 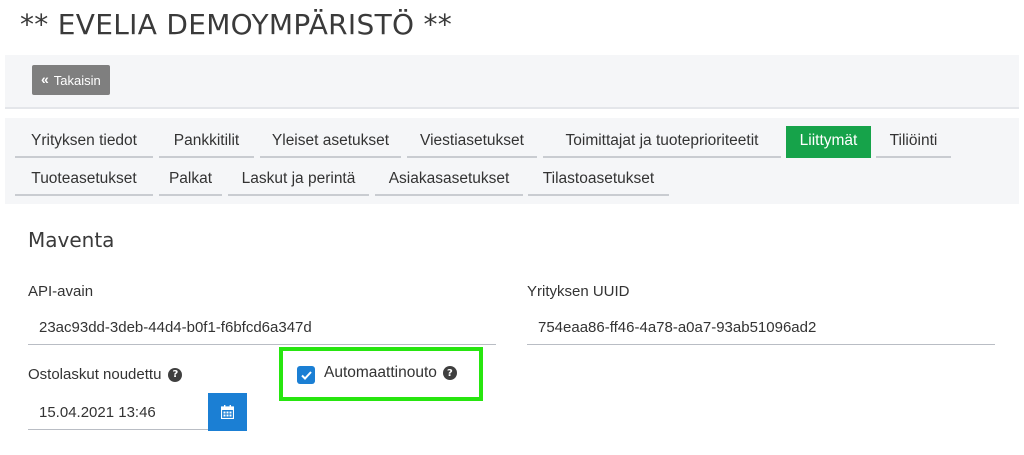 I want to click on api-key-input, so click(x=262, y=328).